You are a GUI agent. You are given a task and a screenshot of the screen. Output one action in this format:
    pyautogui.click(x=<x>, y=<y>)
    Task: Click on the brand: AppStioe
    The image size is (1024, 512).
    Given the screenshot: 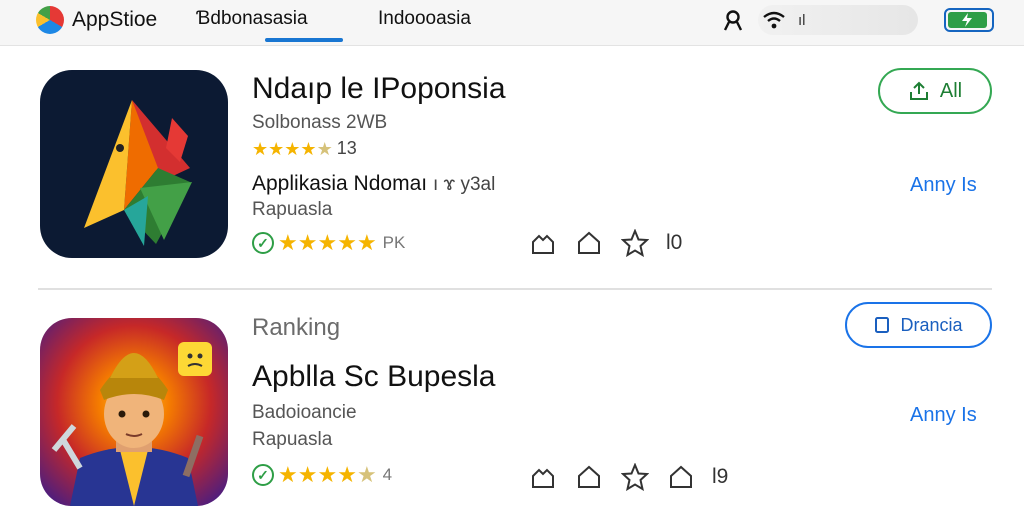 What is the action you would take?
    pyautogui.click(x=96, y=20)
    